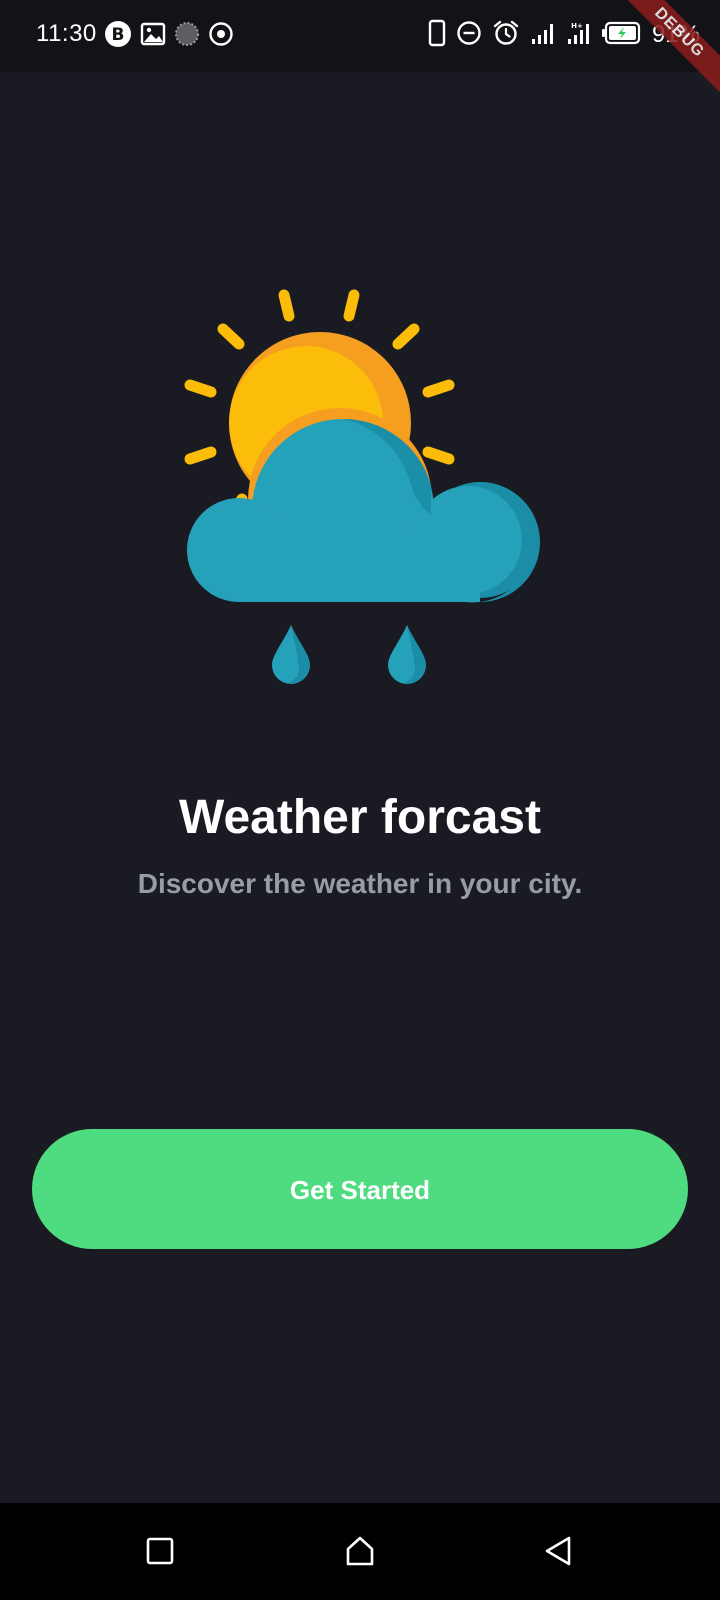 This screenshot has width=720, height=1600. I want to click on record-icon, so click(221, 36).